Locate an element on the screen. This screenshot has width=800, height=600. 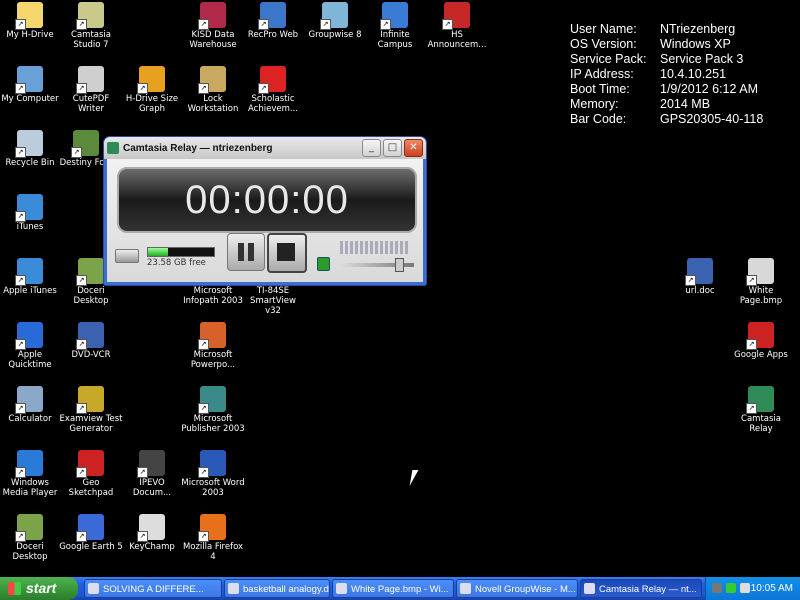
sysinfo-value: 10.4.10.251 is located at coordinates (693, 74).